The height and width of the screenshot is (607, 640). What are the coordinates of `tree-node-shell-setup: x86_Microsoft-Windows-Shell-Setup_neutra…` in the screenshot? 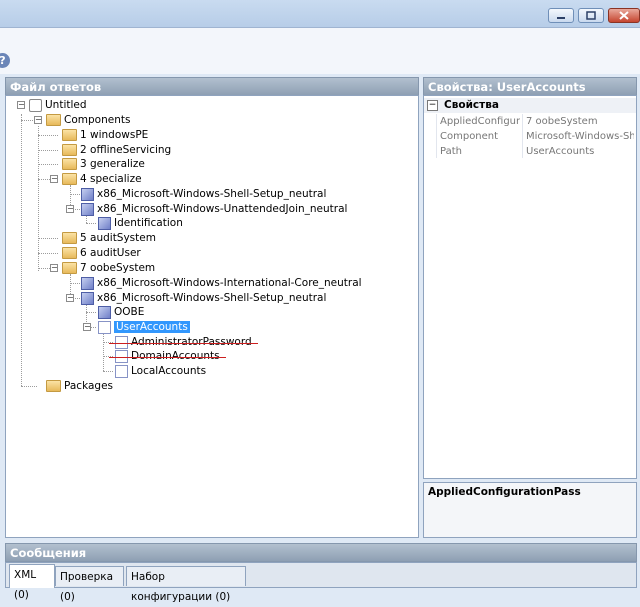 It's located at (203, 194).